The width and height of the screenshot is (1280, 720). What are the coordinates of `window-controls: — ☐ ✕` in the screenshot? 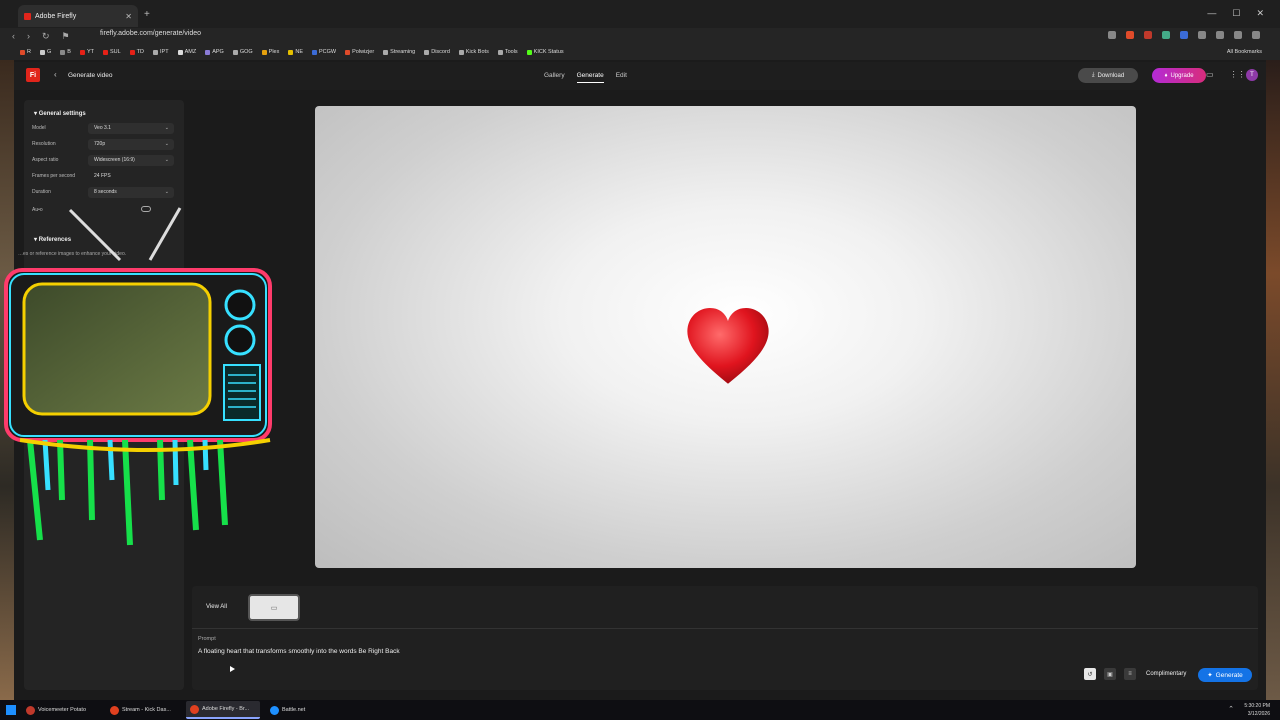 It's located at (1235, 13).